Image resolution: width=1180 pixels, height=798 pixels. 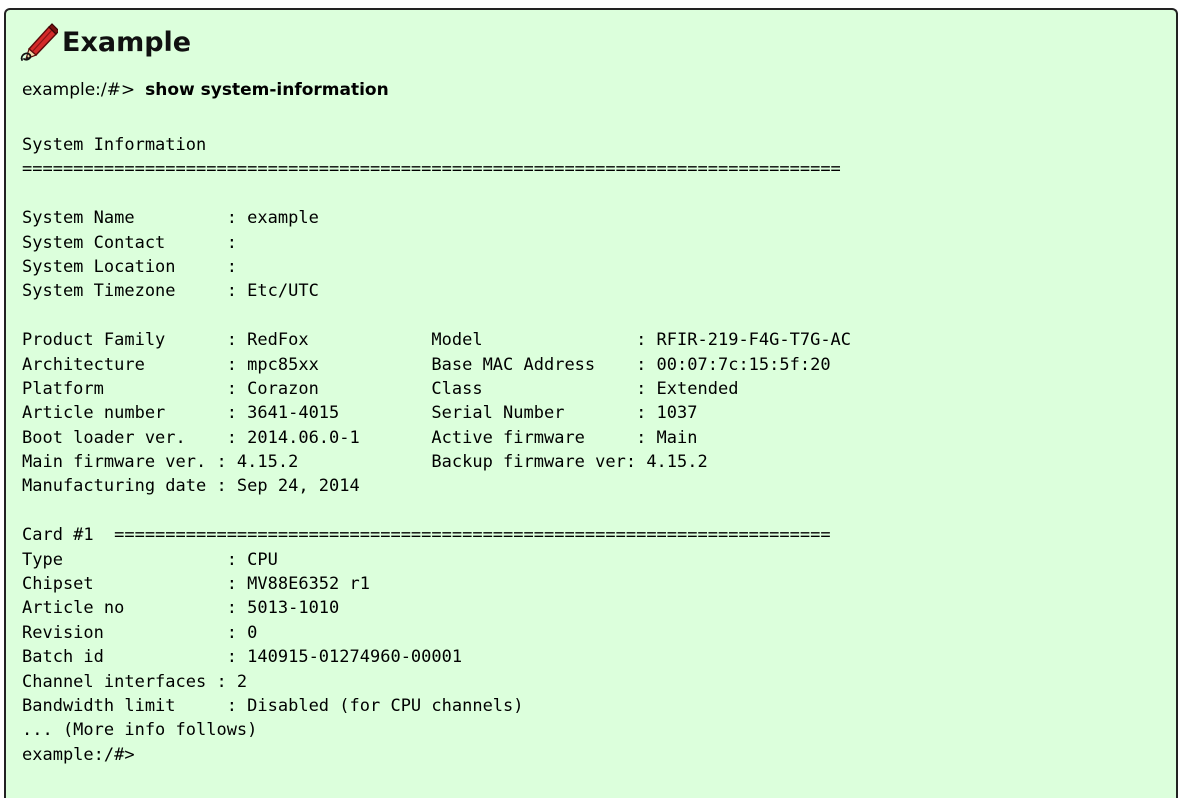 I want to click on cli-command: show system-information, so click(x=267, y=90).